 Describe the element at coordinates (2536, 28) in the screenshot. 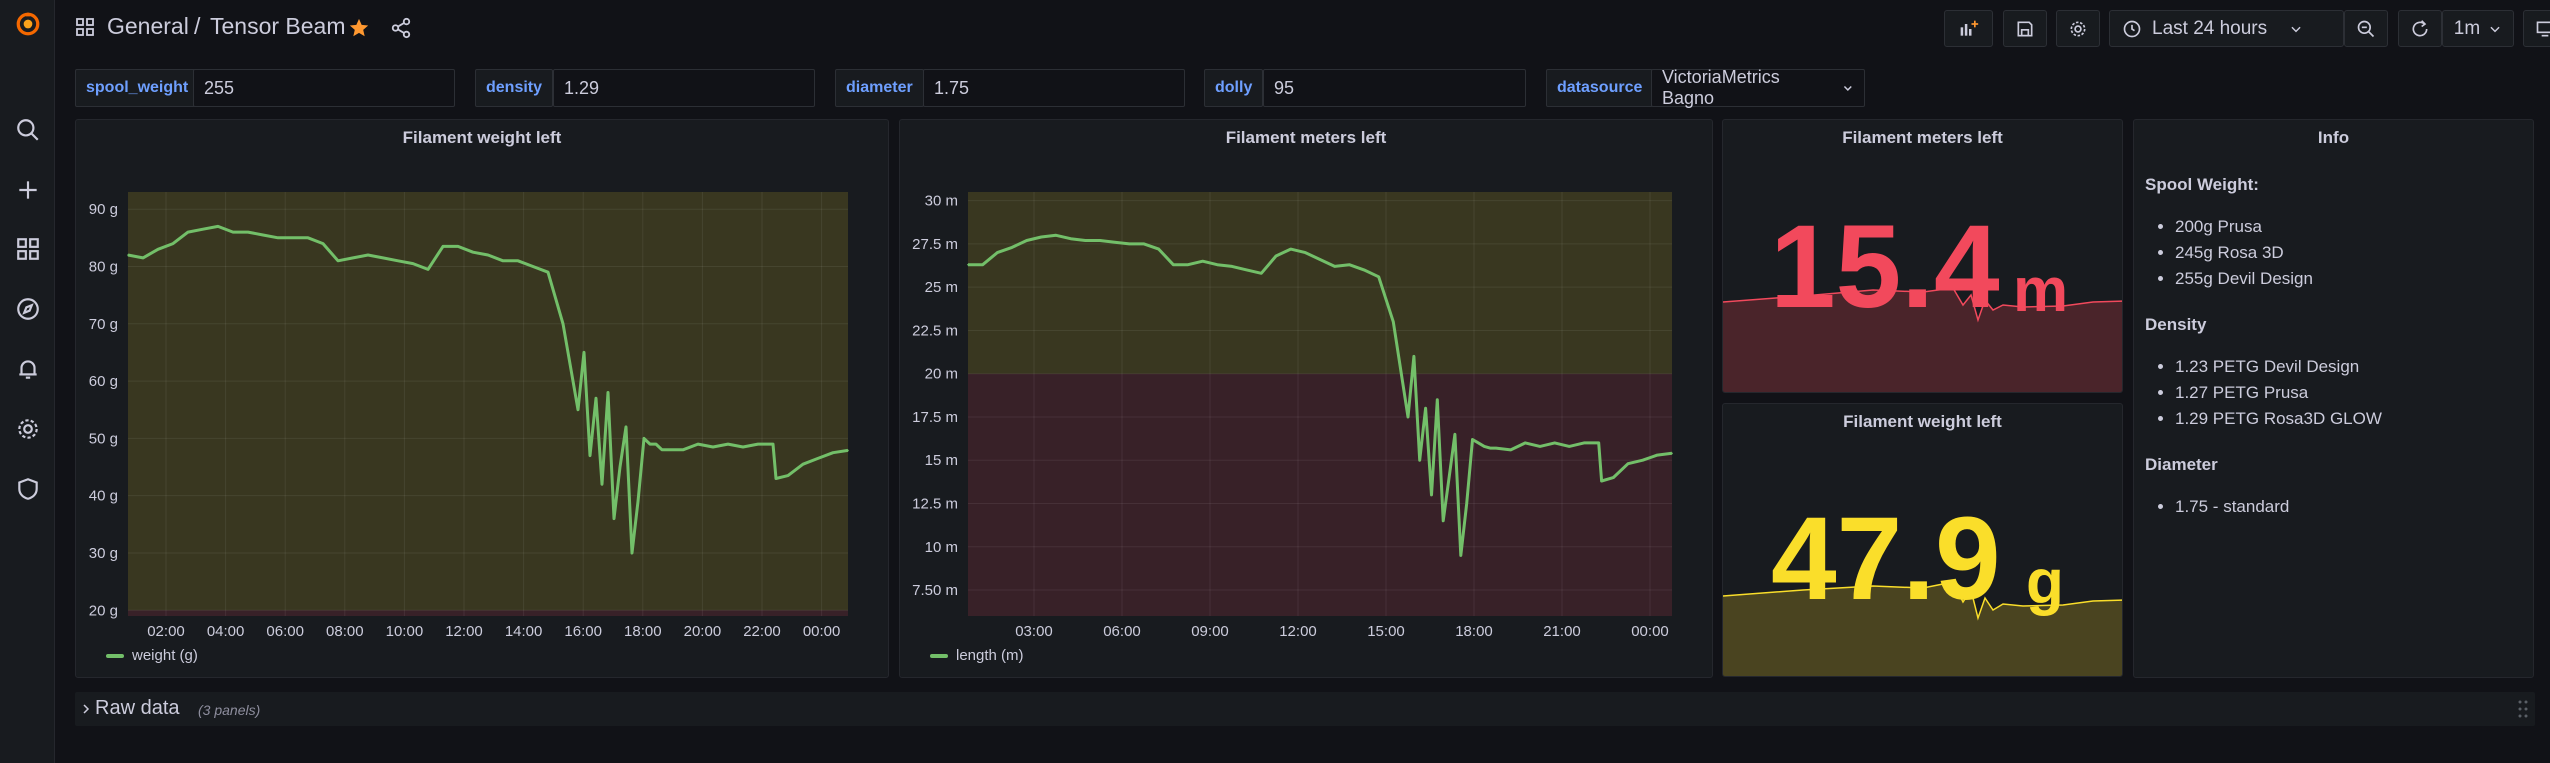

I see `view-mode-button` at that location.